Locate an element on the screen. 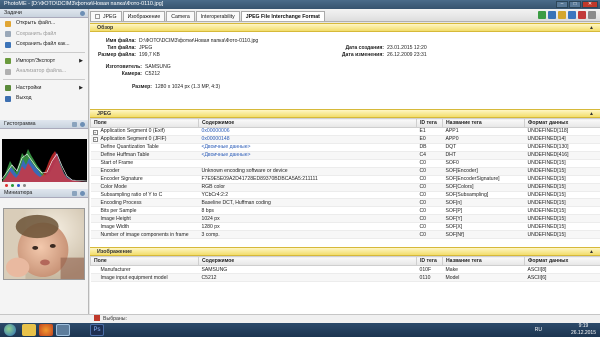 This screenshot has width=600, height=337. photome-taskbar-icon is located at coordinates (63, 330).